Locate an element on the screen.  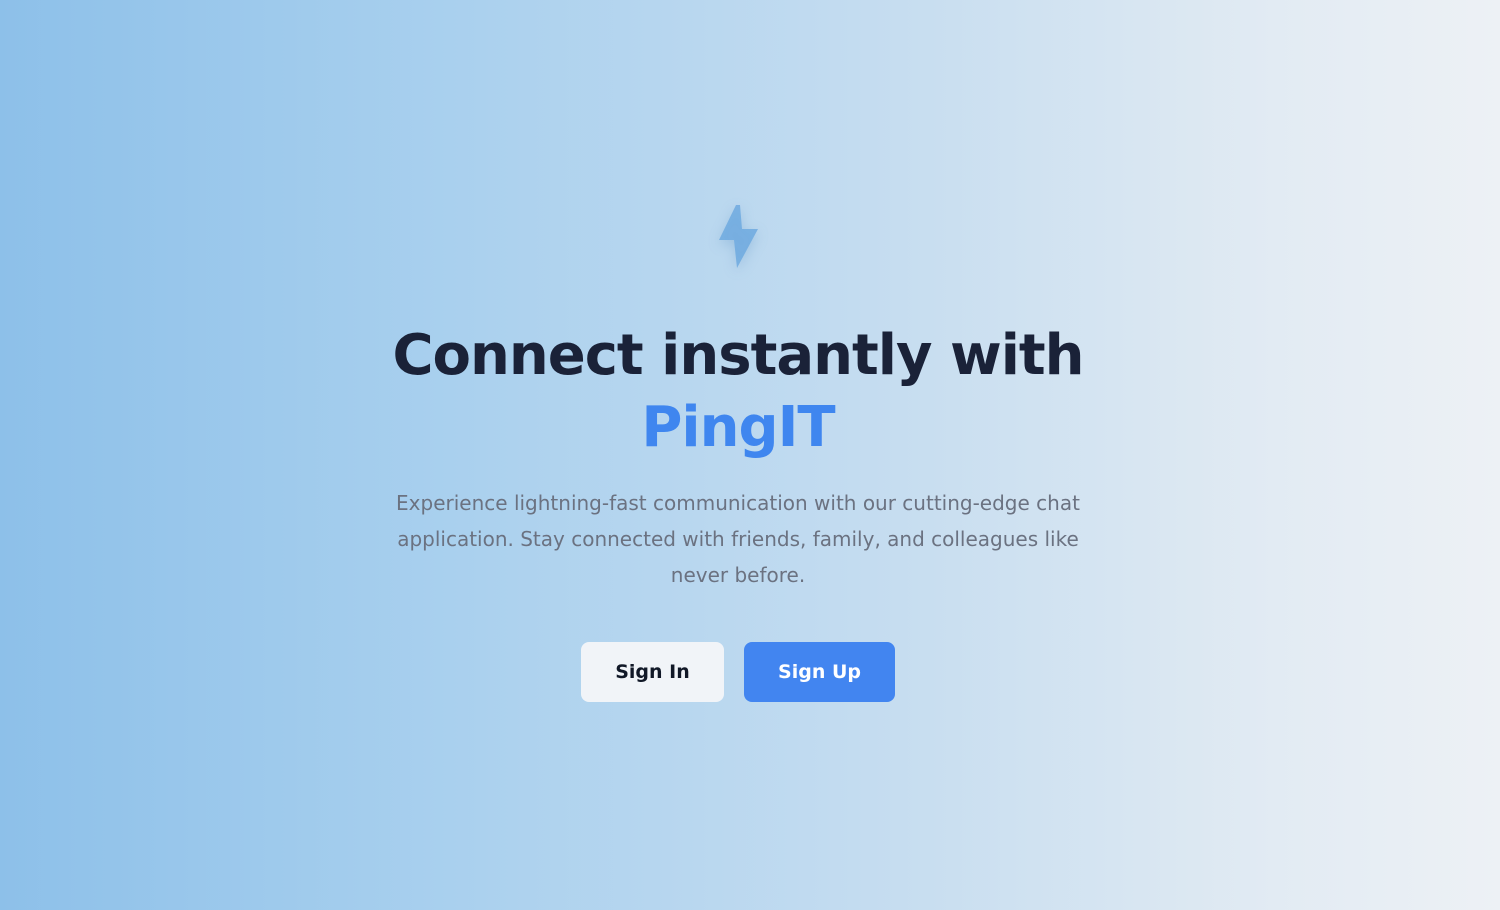
lightning-bolt-icon is located at coordinates (738, 236).